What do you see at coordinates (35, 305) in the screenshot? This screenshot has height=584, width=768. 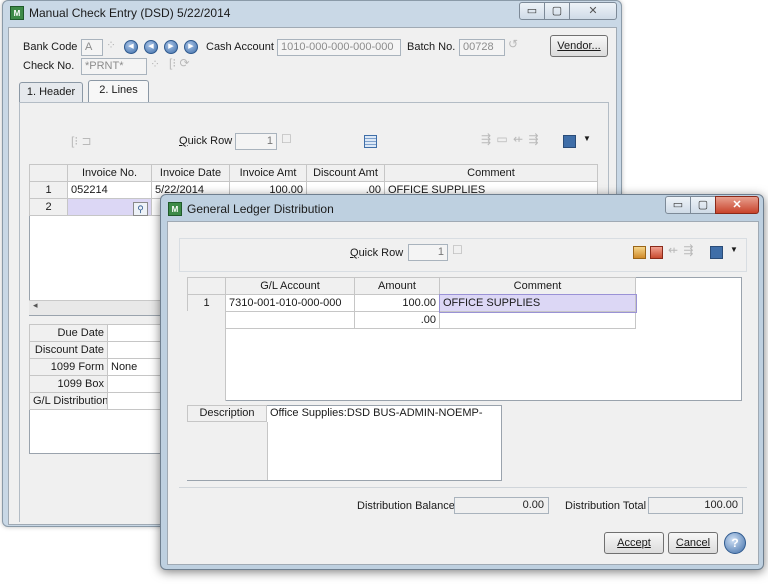 I see `scroll-left-icon: ◂` at bounding box center [35, 305].